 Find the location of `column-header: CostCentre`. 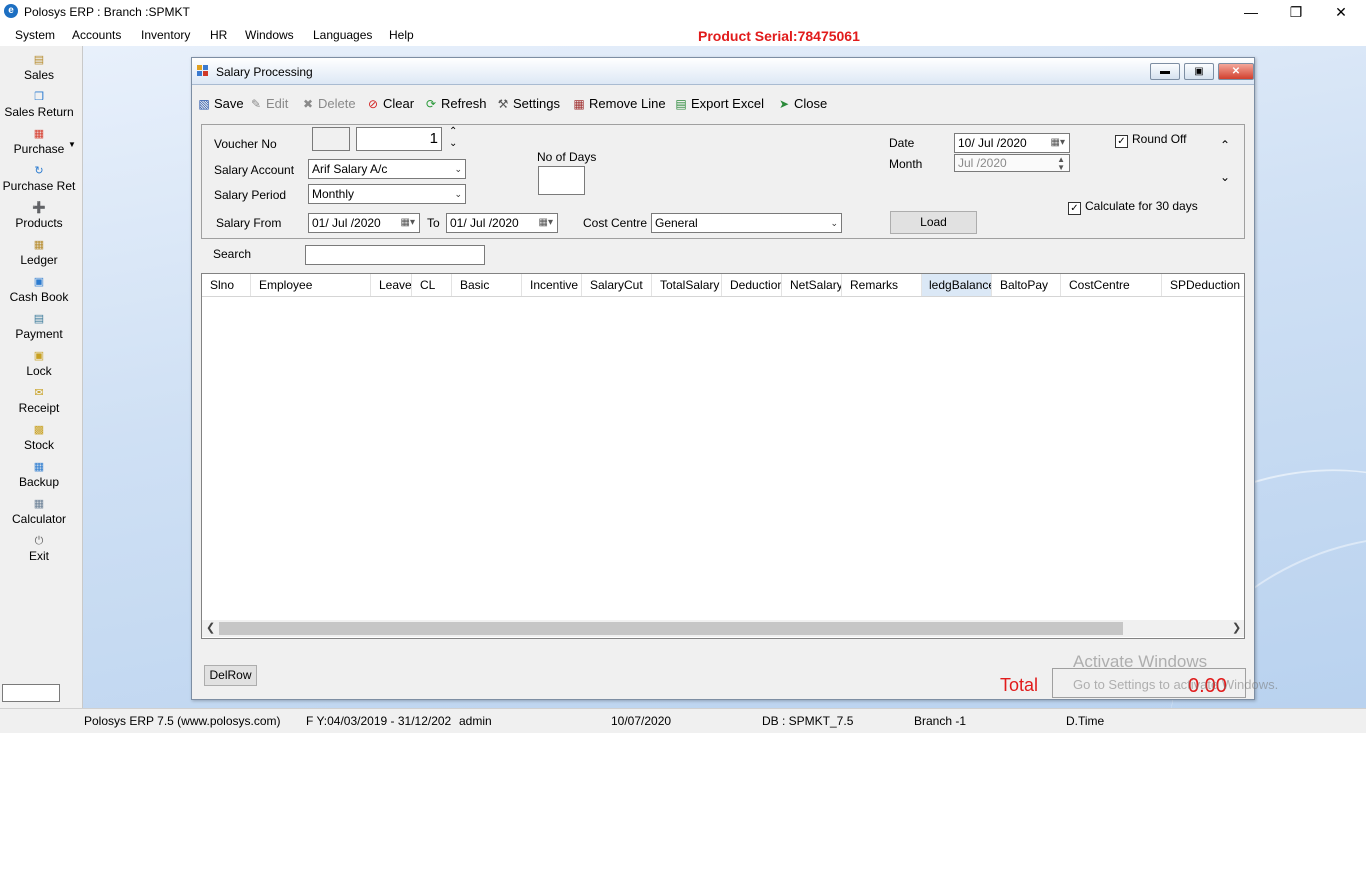

column-header: CostCentre is located at coordinates (1111, 285).